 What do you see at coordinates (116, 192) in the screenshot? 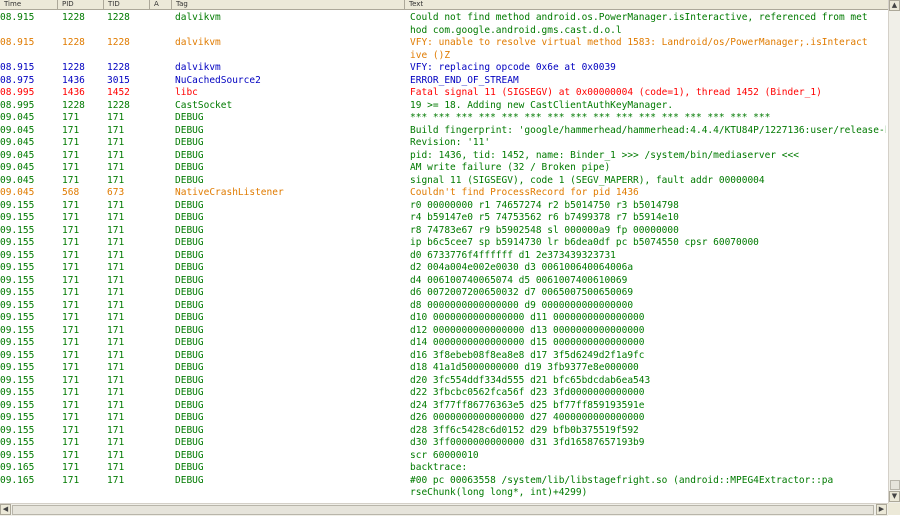
I see `log-tid: 673` at bounding box center [116, 192].